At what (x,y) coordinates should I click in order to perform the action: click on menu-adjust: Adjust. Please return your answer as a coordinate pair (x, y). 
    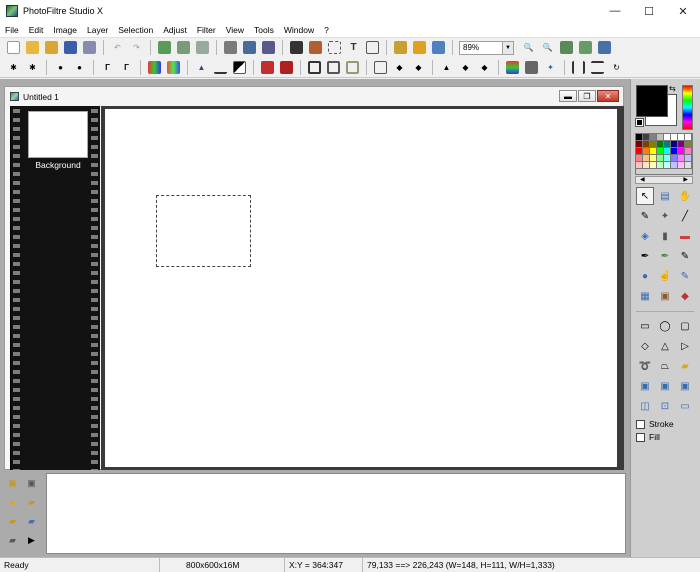
    Looking at the image, I should click on (175, 30).